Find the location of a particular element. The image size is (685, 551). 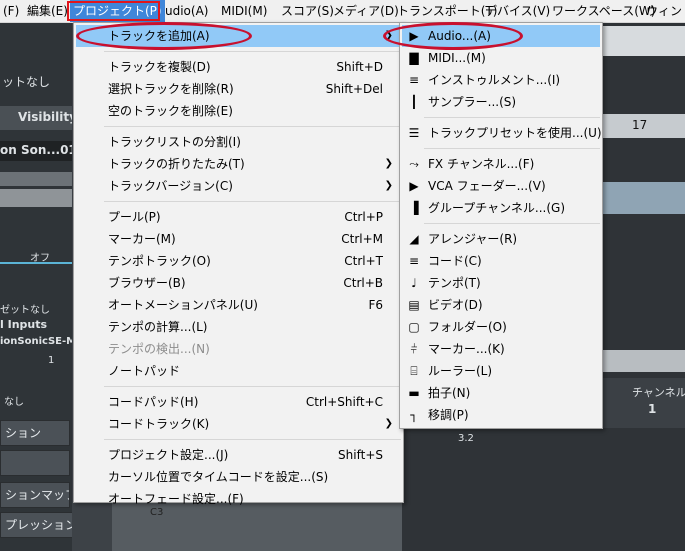

project-menu-item-4-0: コードパッド(H) Ctrl+Shift+C is located at coordinates (238, 402).